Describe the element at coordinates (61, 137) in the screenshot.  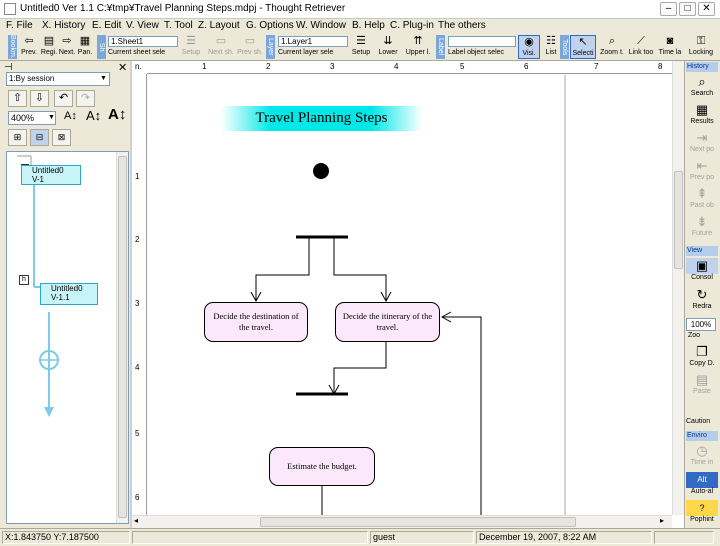
I see `merge-view-button: ⊠` at that location.